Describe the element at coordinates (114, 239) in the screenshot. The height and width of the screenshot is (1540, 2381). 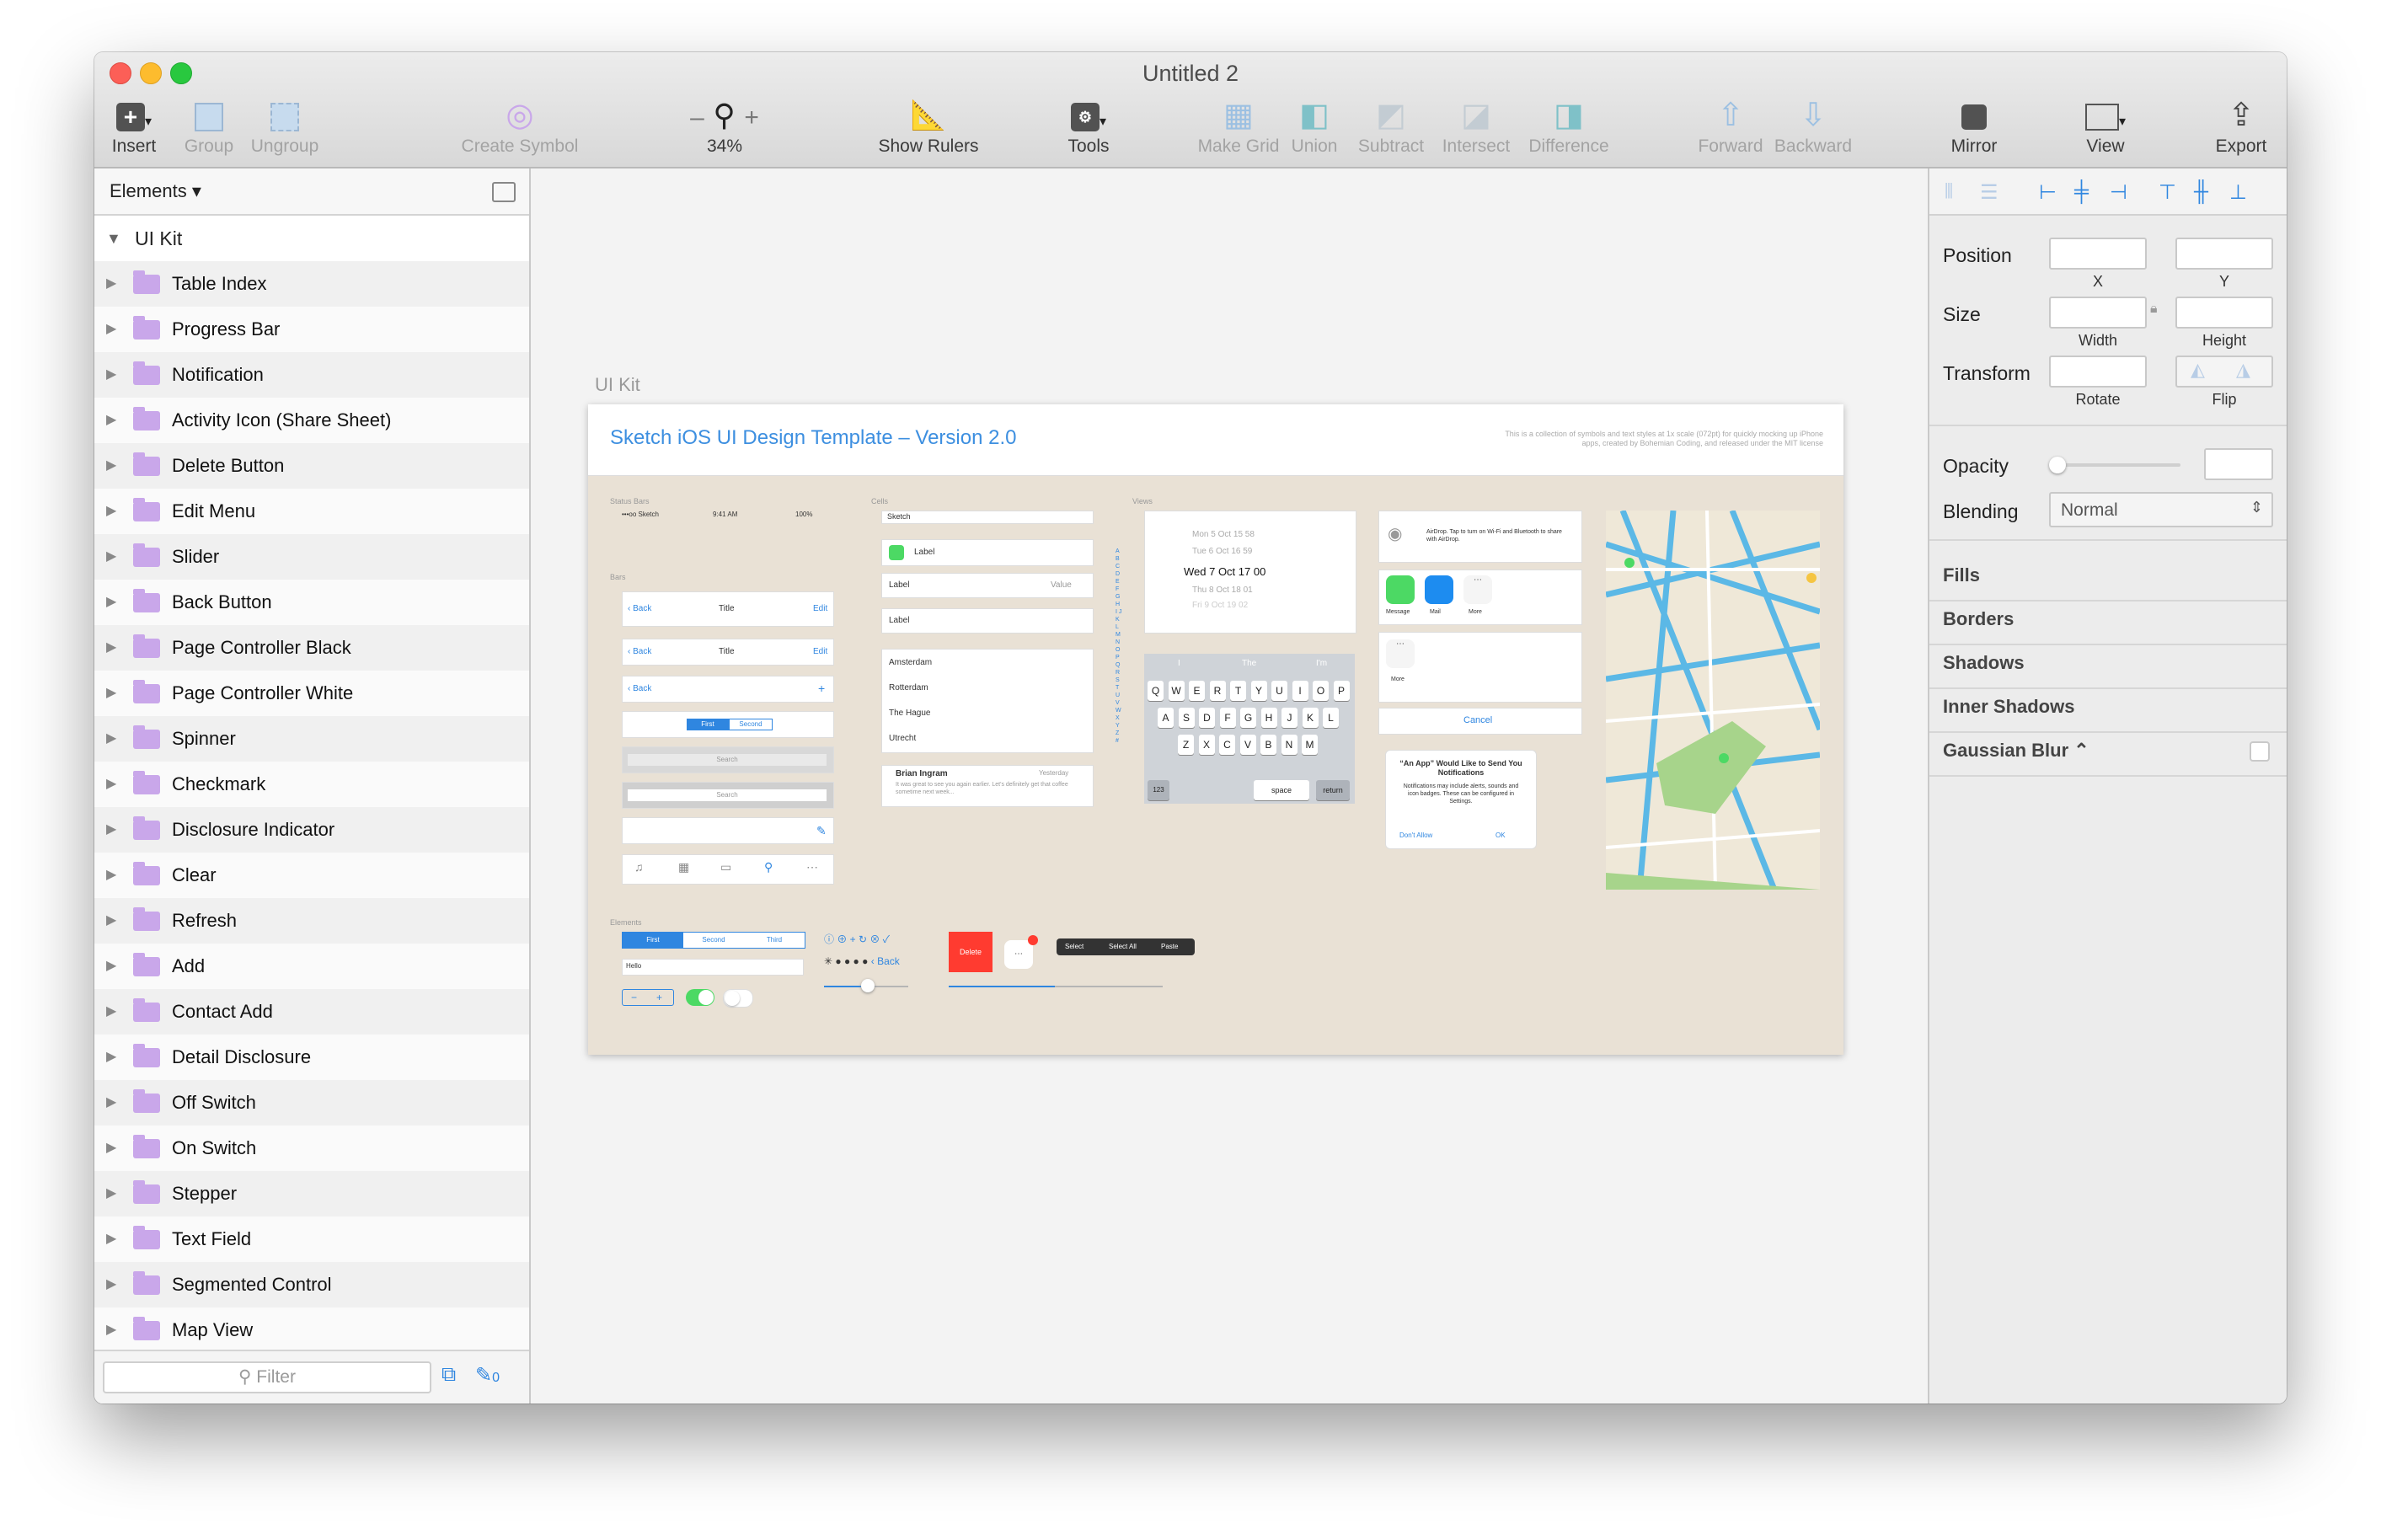
I see `disclosure-open-icon: ▼` at that location.